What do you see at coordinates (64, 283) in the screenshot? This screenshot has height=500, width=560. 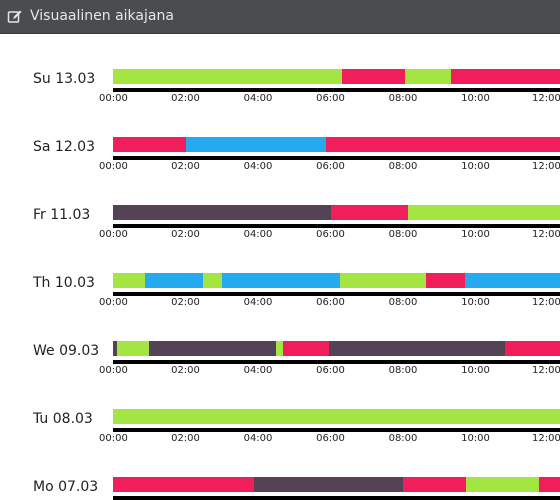 I see `day-label: Th 10.03` at bounding box center [64, 283].